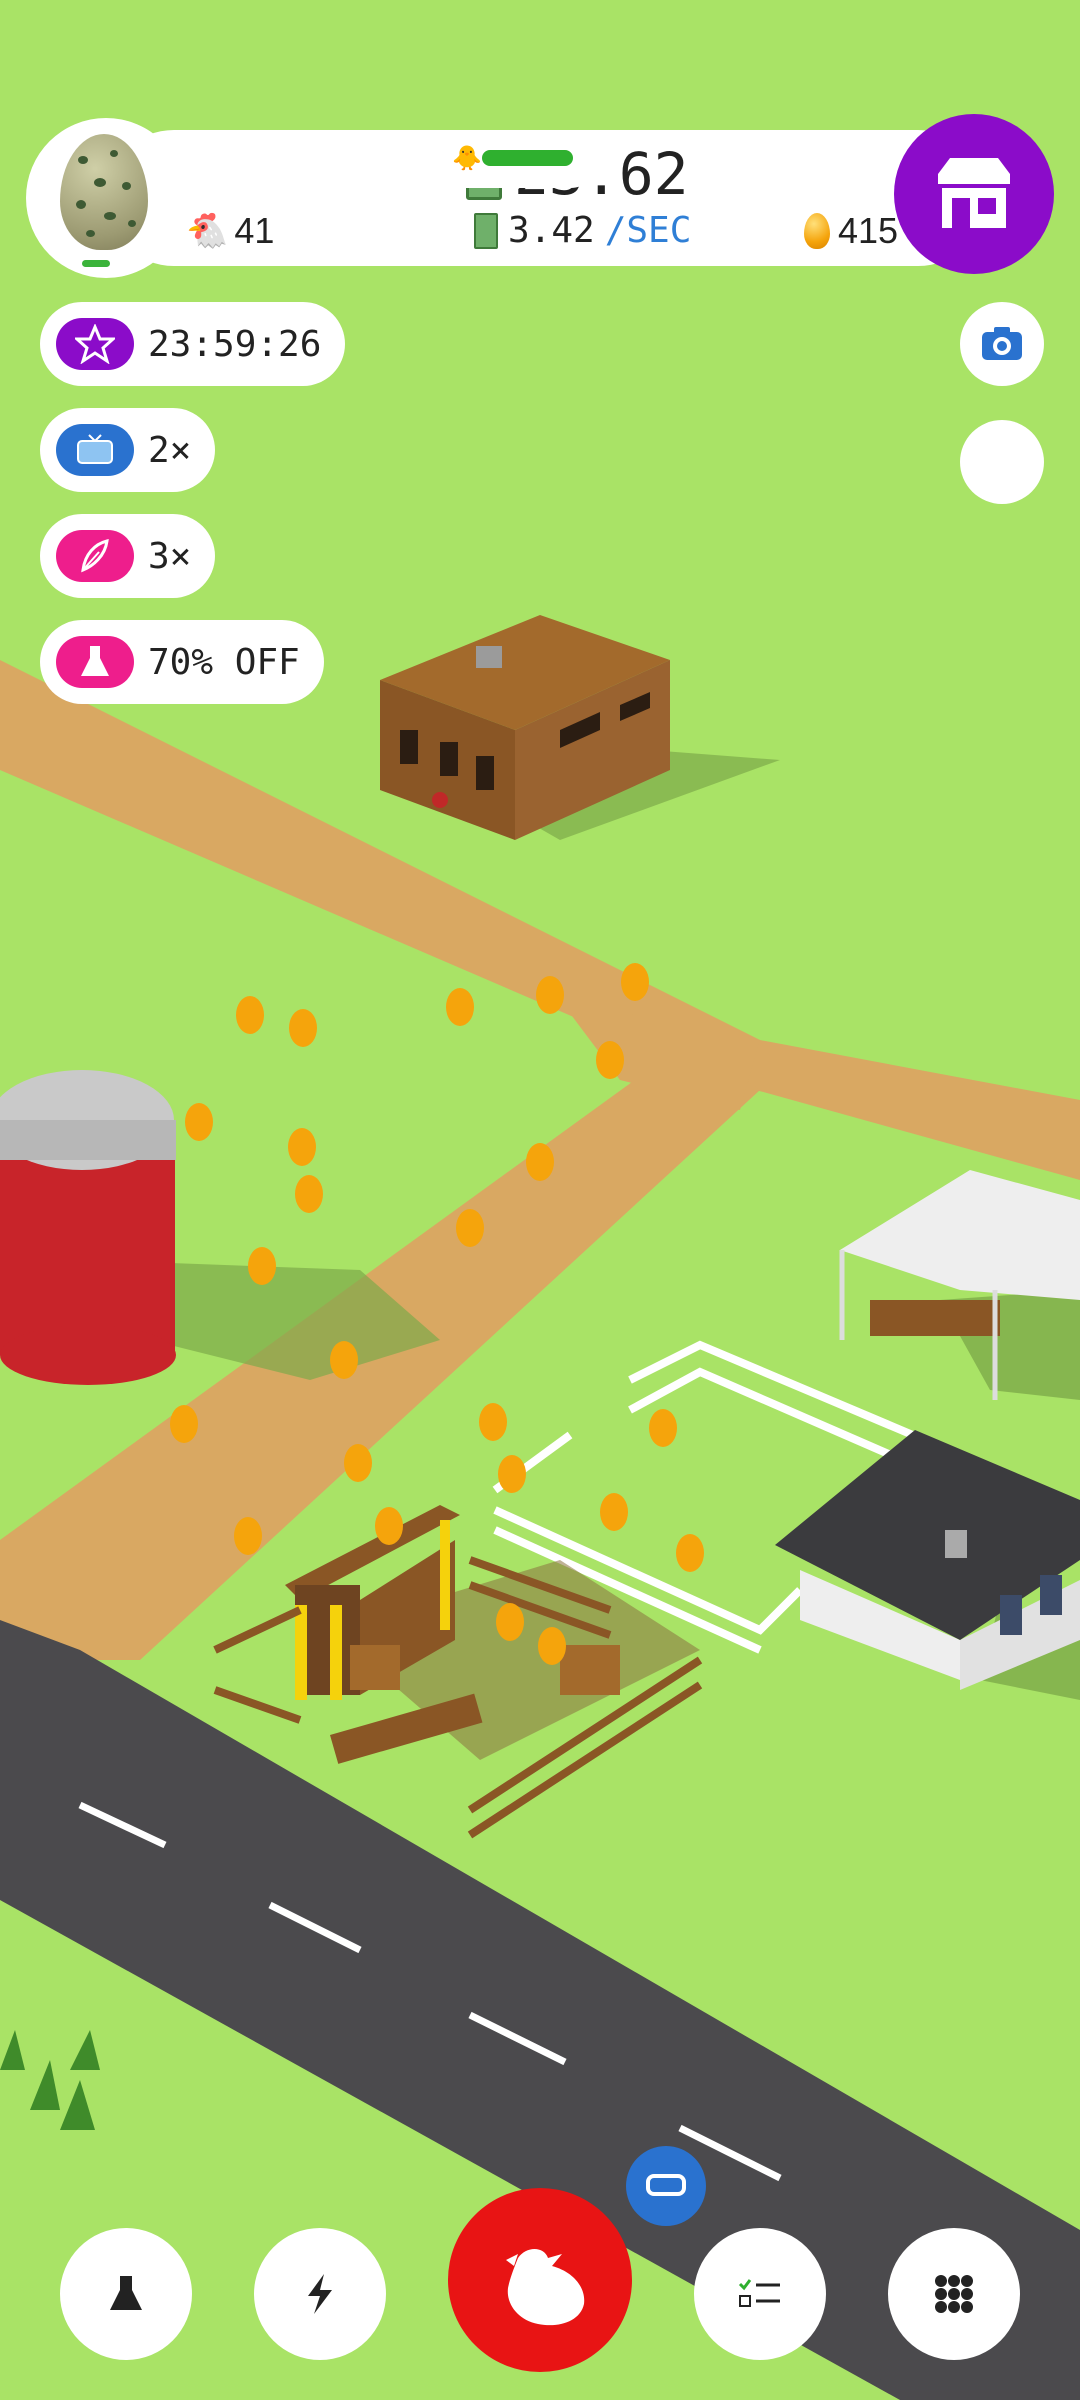 This screenshot has height=2400, width=1080. I want to click on checklist-icon, so click(759, 2293).